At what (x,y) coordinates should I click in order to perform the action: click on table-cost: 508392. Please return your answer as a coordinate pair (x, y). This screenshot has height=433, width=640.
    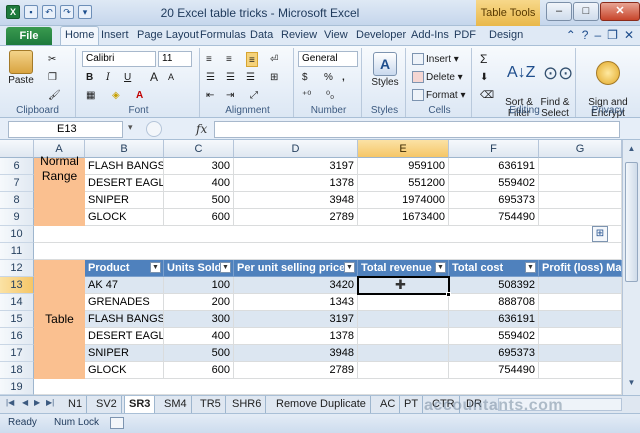
    Looking at the image, I should click on (494, 285).